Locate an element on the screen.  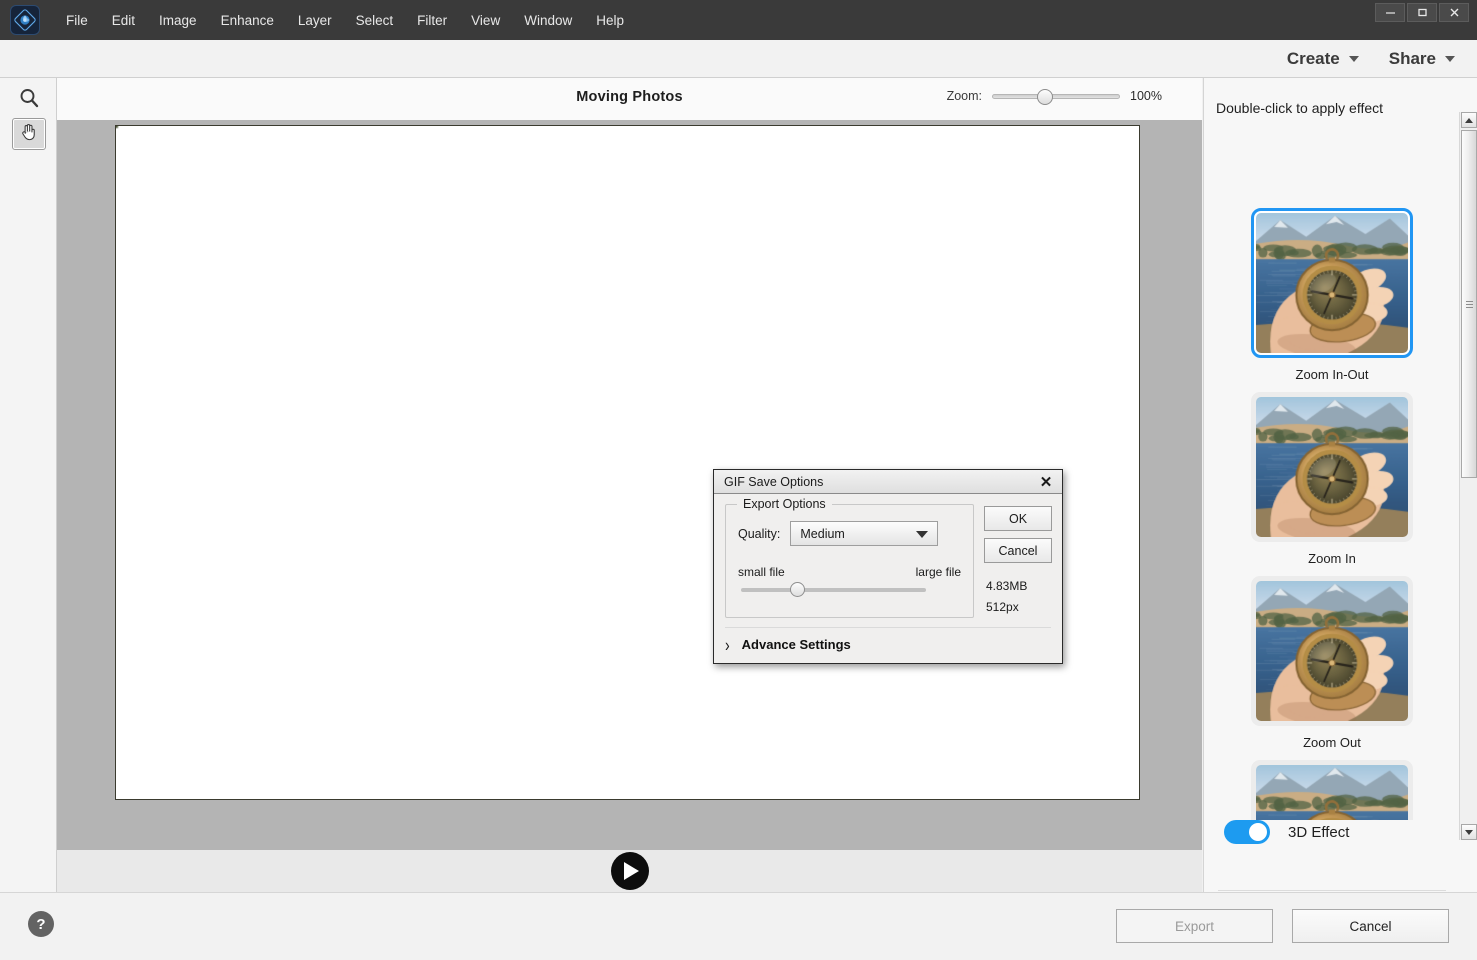
hand-tool-button is located at coordinates (29, 134).